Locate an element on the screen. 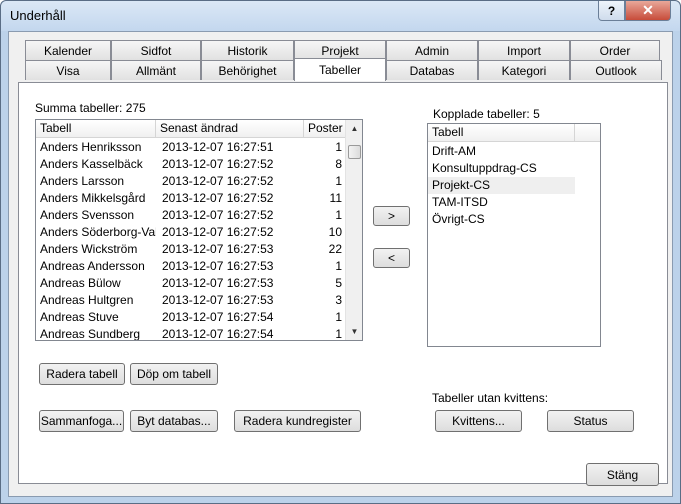 This screenshot has height=504, width=681. linked-table-name: Konsultuppdrag-CS is located at coordinates (484, 168).